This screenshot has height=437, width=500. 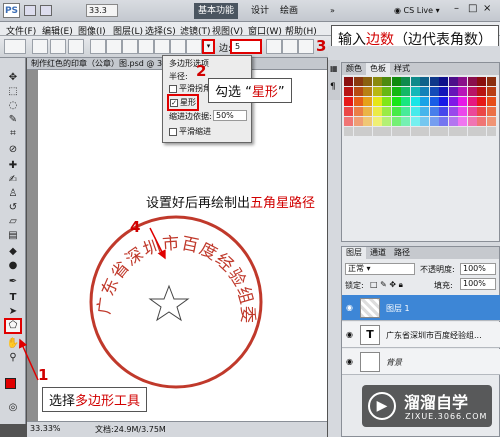 What do you see at coordinates (13, 150) in the screenshot?
I see `eyedropper-icon: ⊘` at bounding box center [13, 150].